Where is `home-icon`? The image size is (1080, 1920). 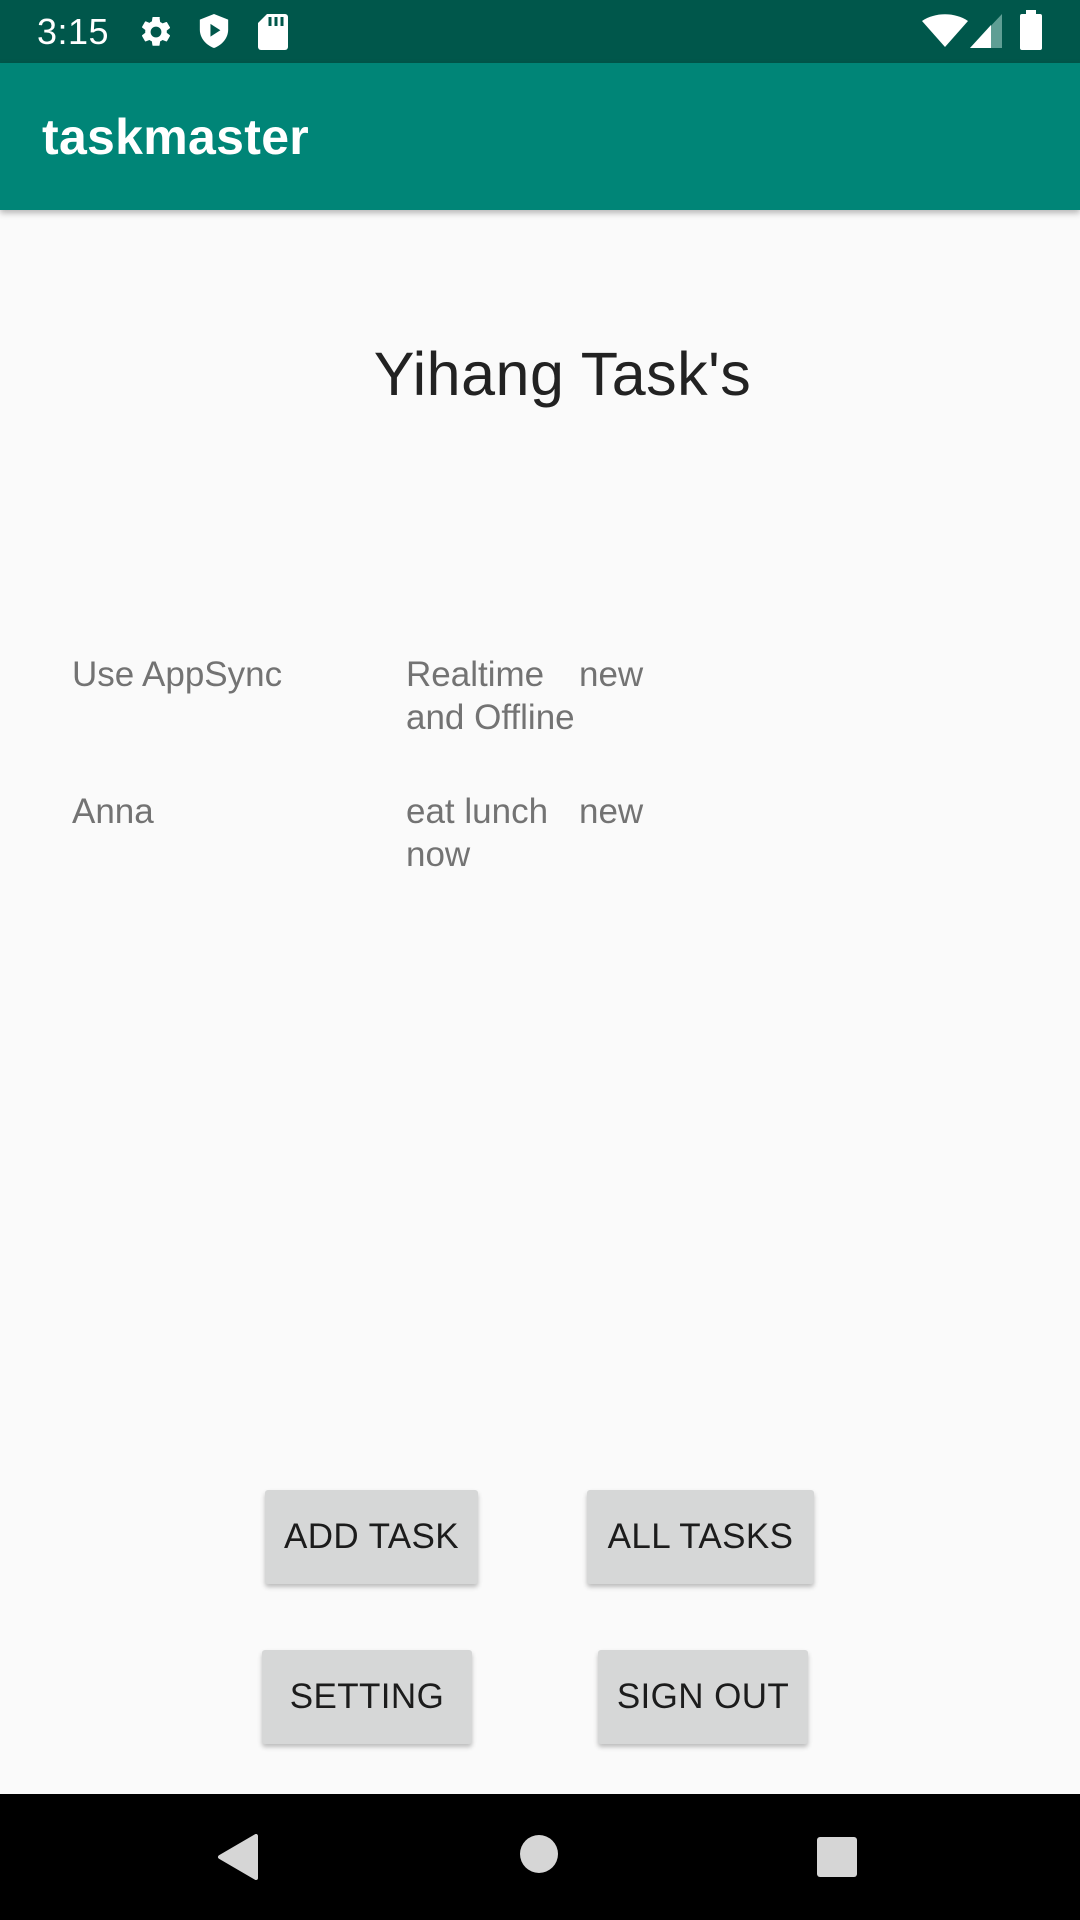 home-icon is located at coordinates (539, 1854).